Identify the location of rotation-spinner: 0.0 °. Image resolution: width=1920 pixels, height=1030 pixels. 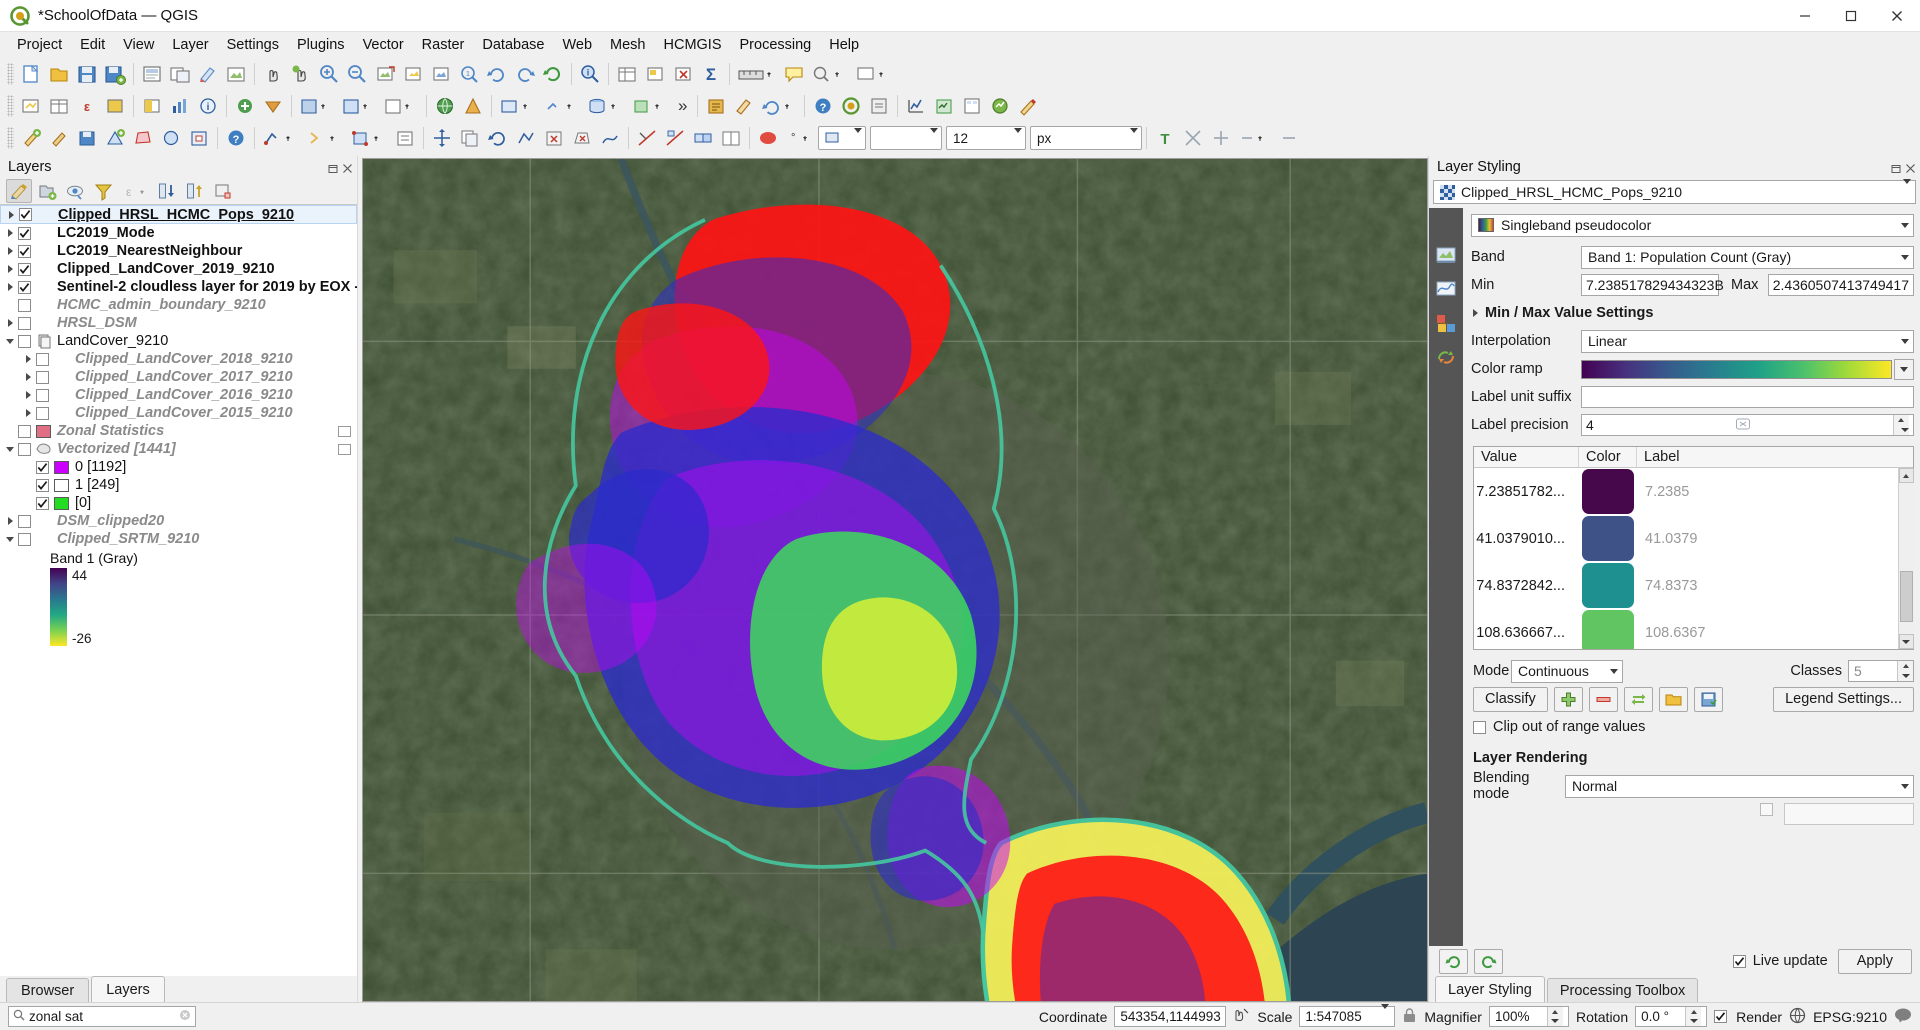
(1671, 1016).